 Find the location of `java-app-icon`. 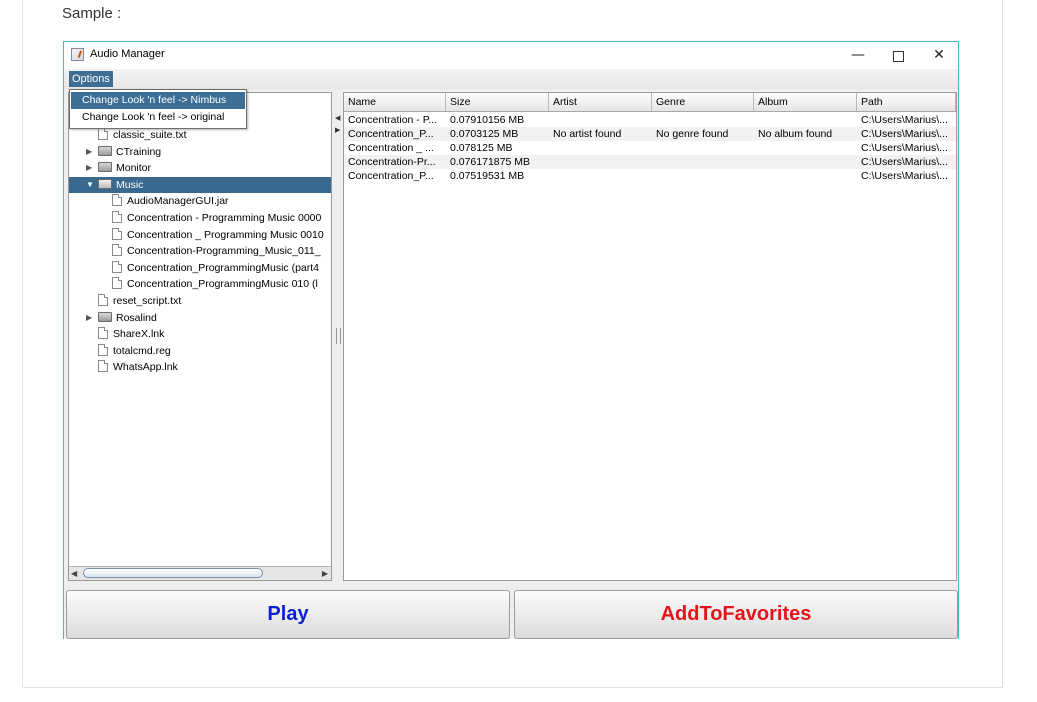

java-app-icon is located at coordinates (77, 54).